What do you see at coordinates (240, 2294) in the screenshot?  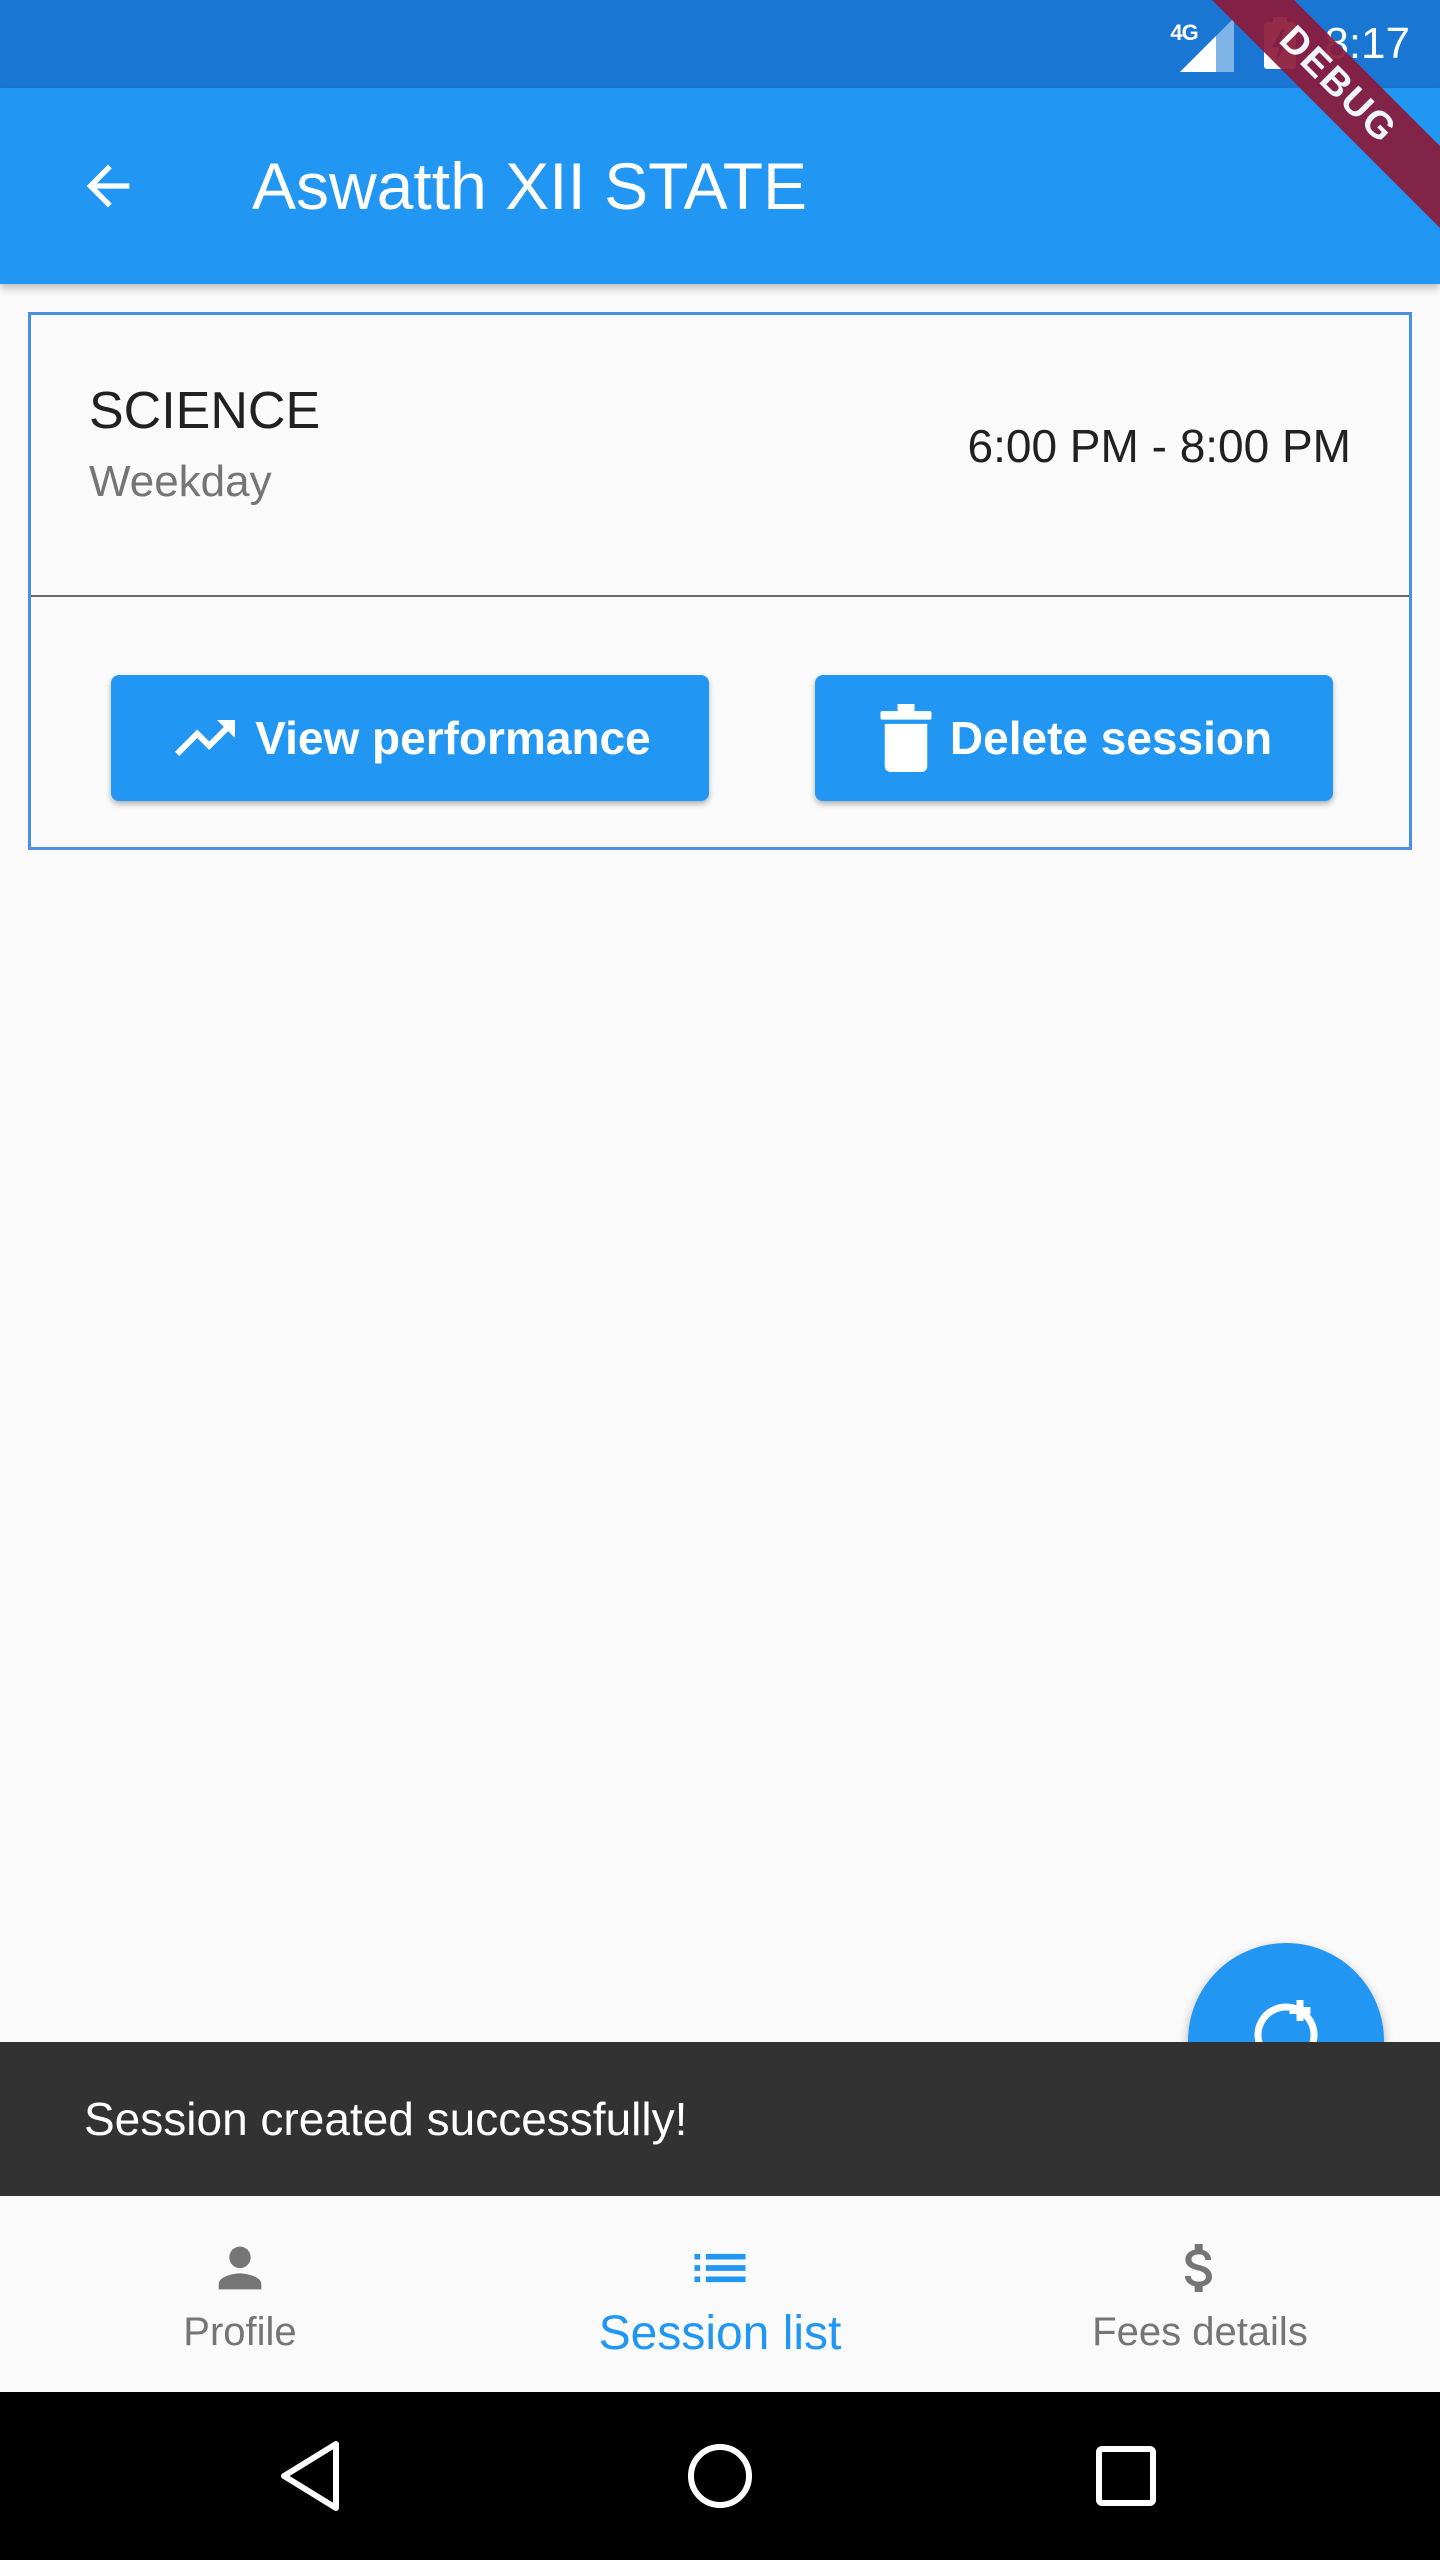 I see `nav-item-profile: Profile` at bounding box center [240, 2294].